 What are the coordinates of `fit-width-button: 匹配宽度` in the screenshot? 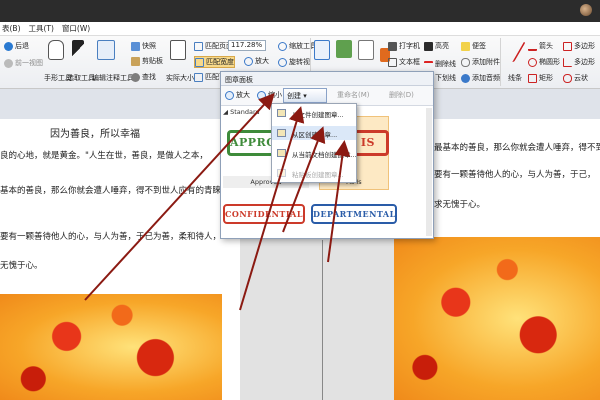 It's located at (214, 62).